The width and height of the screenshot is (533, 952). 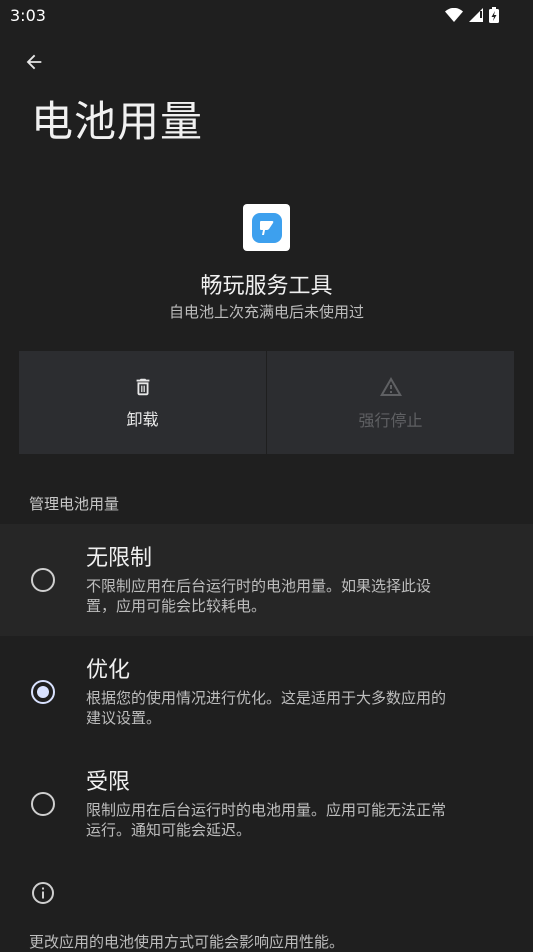 I want to click on app-battery-summary: 自电池上次充满电后未使用过, so click(x=266, y=312).